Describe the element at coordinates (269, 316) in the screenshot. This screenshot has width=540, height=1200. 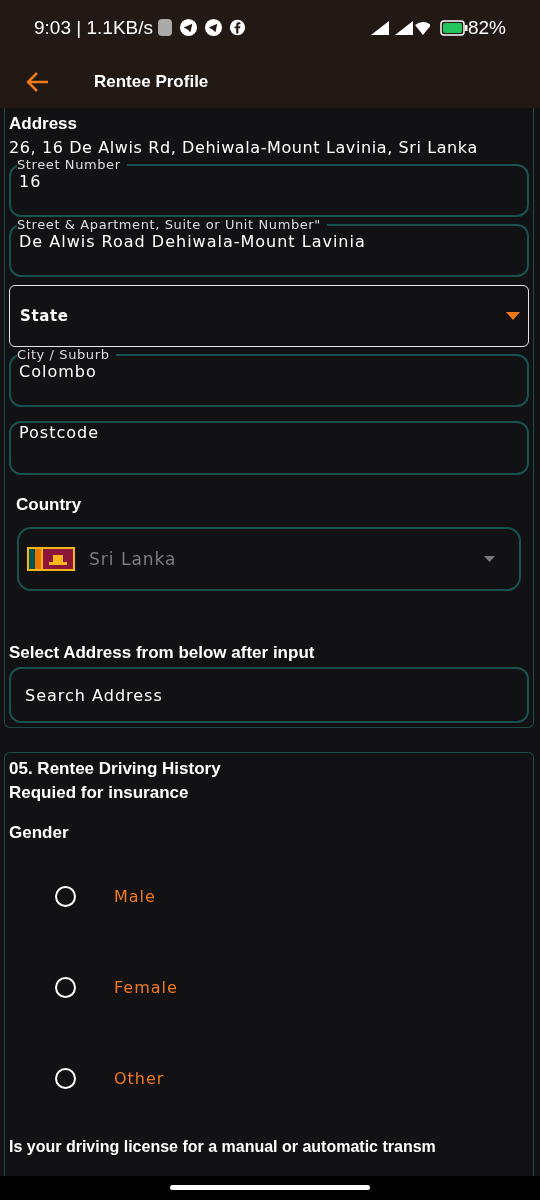
I see `state-dropdown: State` at that location.